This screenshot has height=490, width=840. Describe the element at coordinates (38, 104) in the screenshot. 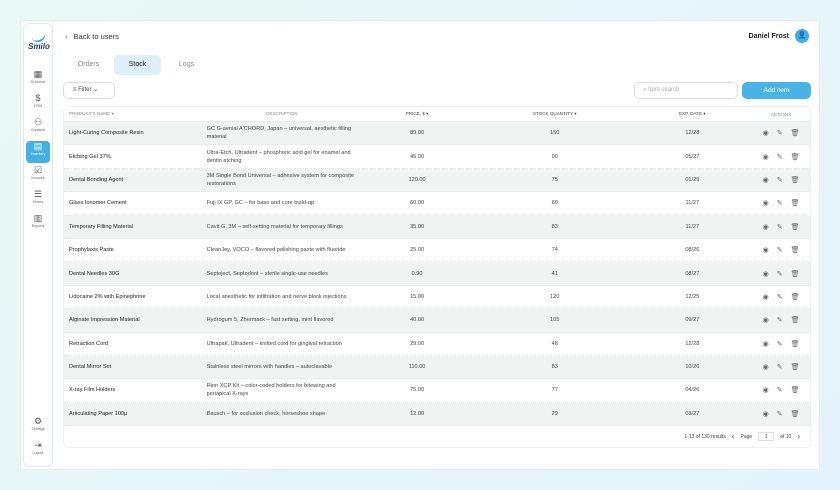

I see `sidebar-item-crm: $ CRM` at that location.